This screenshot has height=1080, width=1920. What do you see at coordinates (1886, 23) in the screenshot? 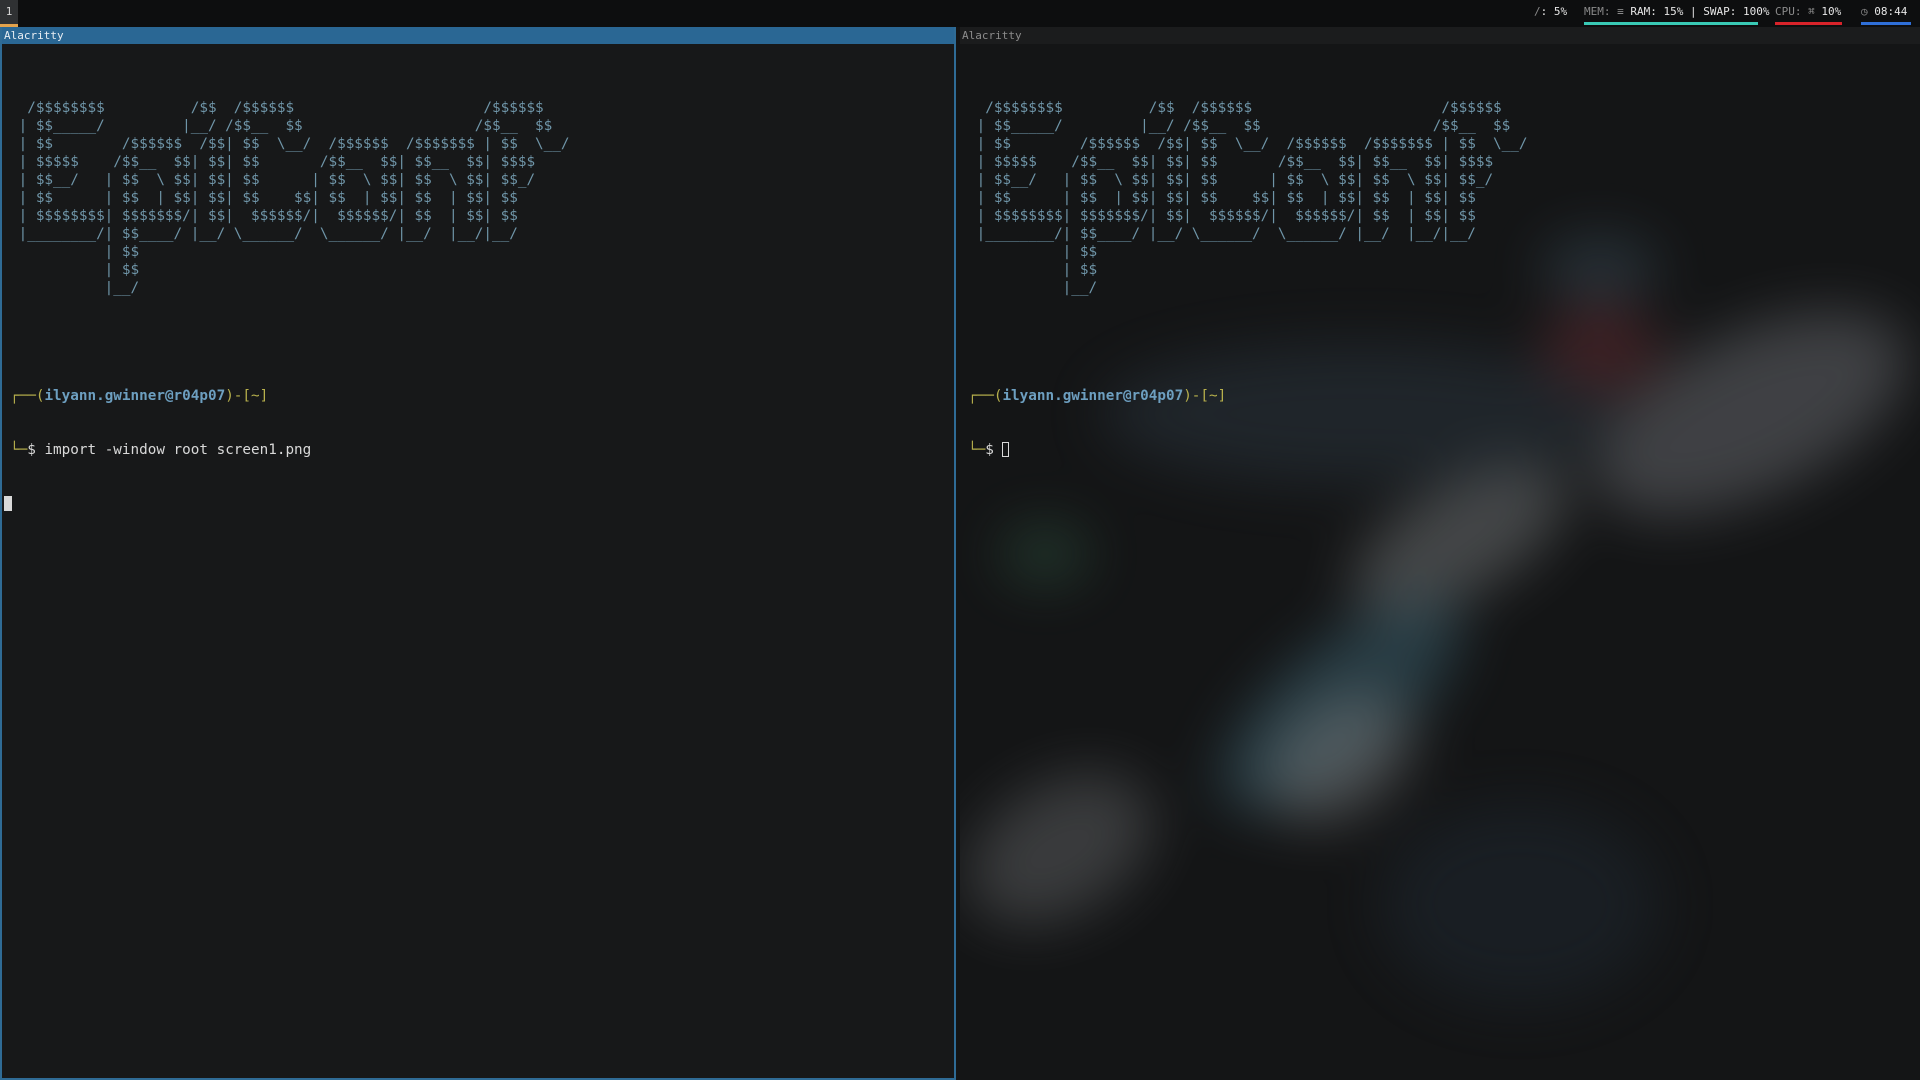
I see `clock-underline` at bounding box center [1886, 23].